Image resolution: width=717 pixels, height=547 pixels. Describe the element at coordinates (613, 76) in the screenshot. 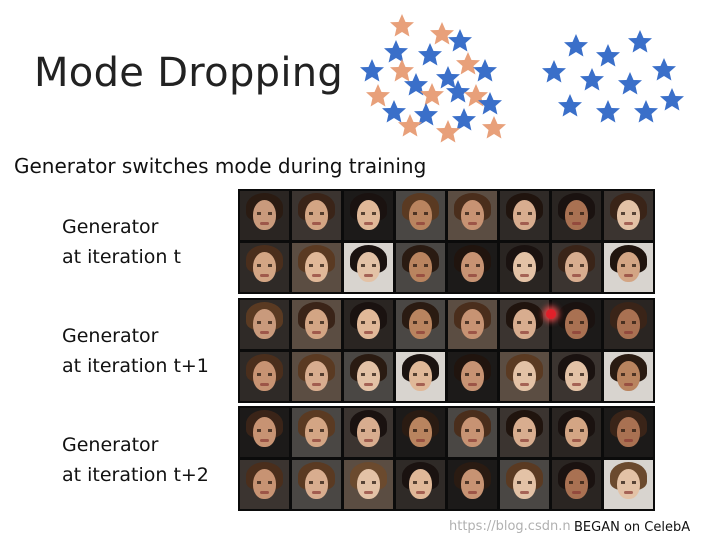

I see `generated-star-cluster` at that location.